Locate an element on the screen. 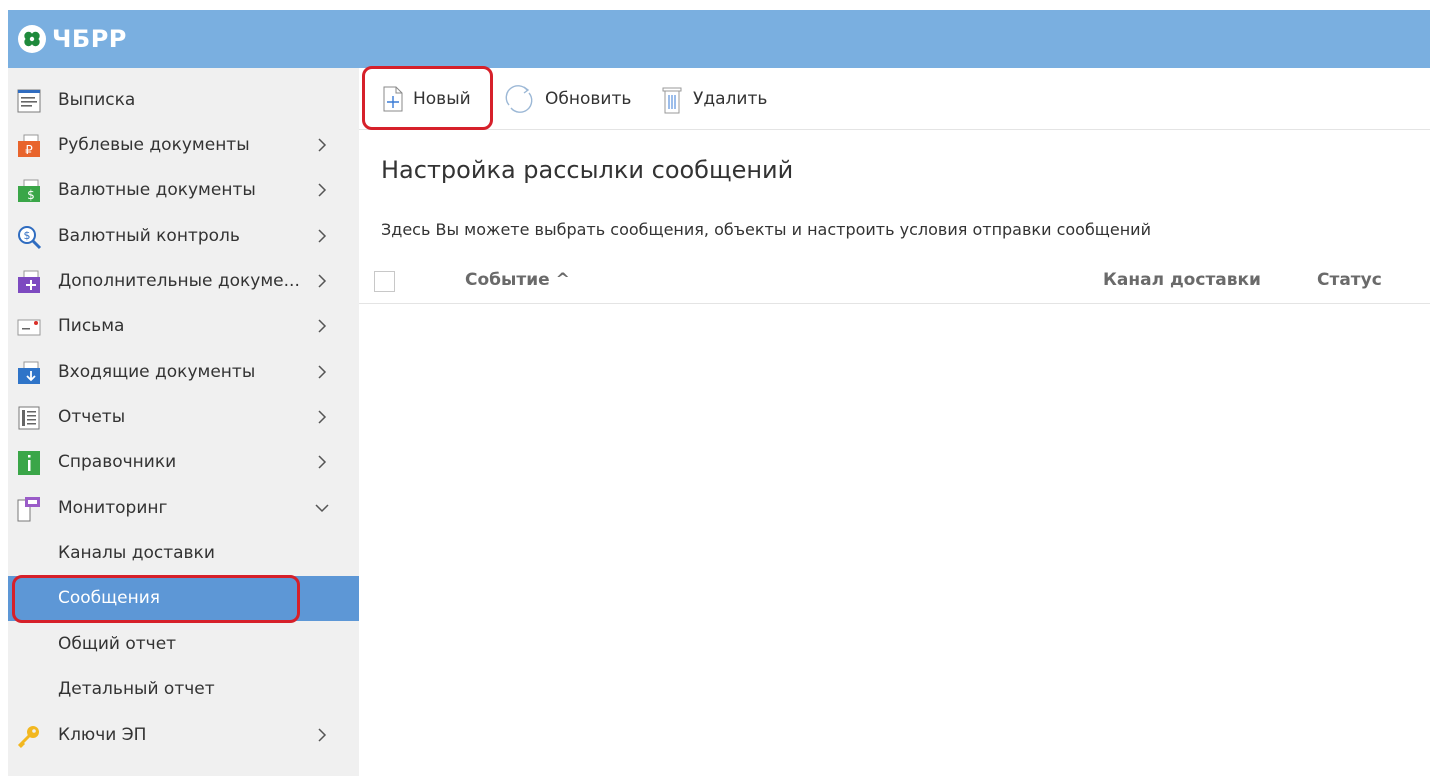  trash-icon is located at coordinates (672, 100).